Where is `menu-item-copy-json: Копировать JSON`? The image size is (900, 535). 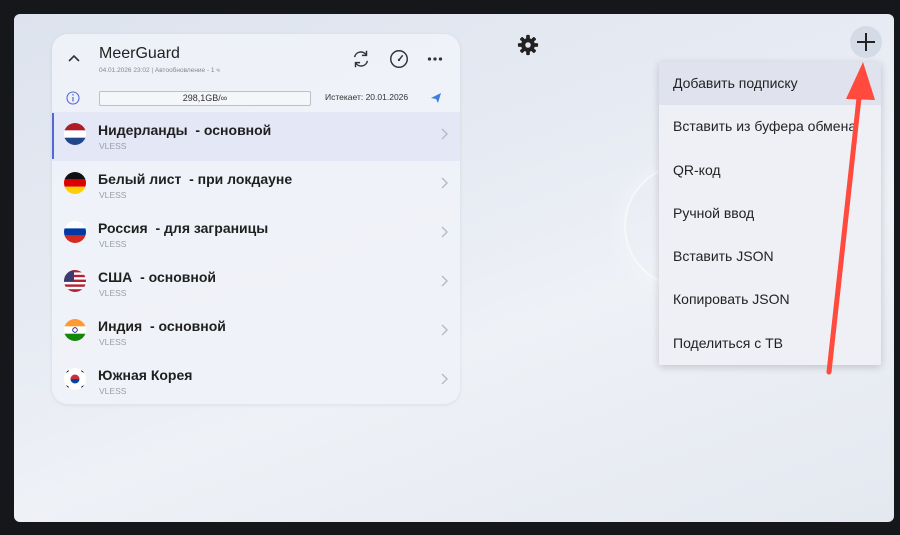 menu-item-copy-json: Копировать JSON is located at coordinates (770, 299).